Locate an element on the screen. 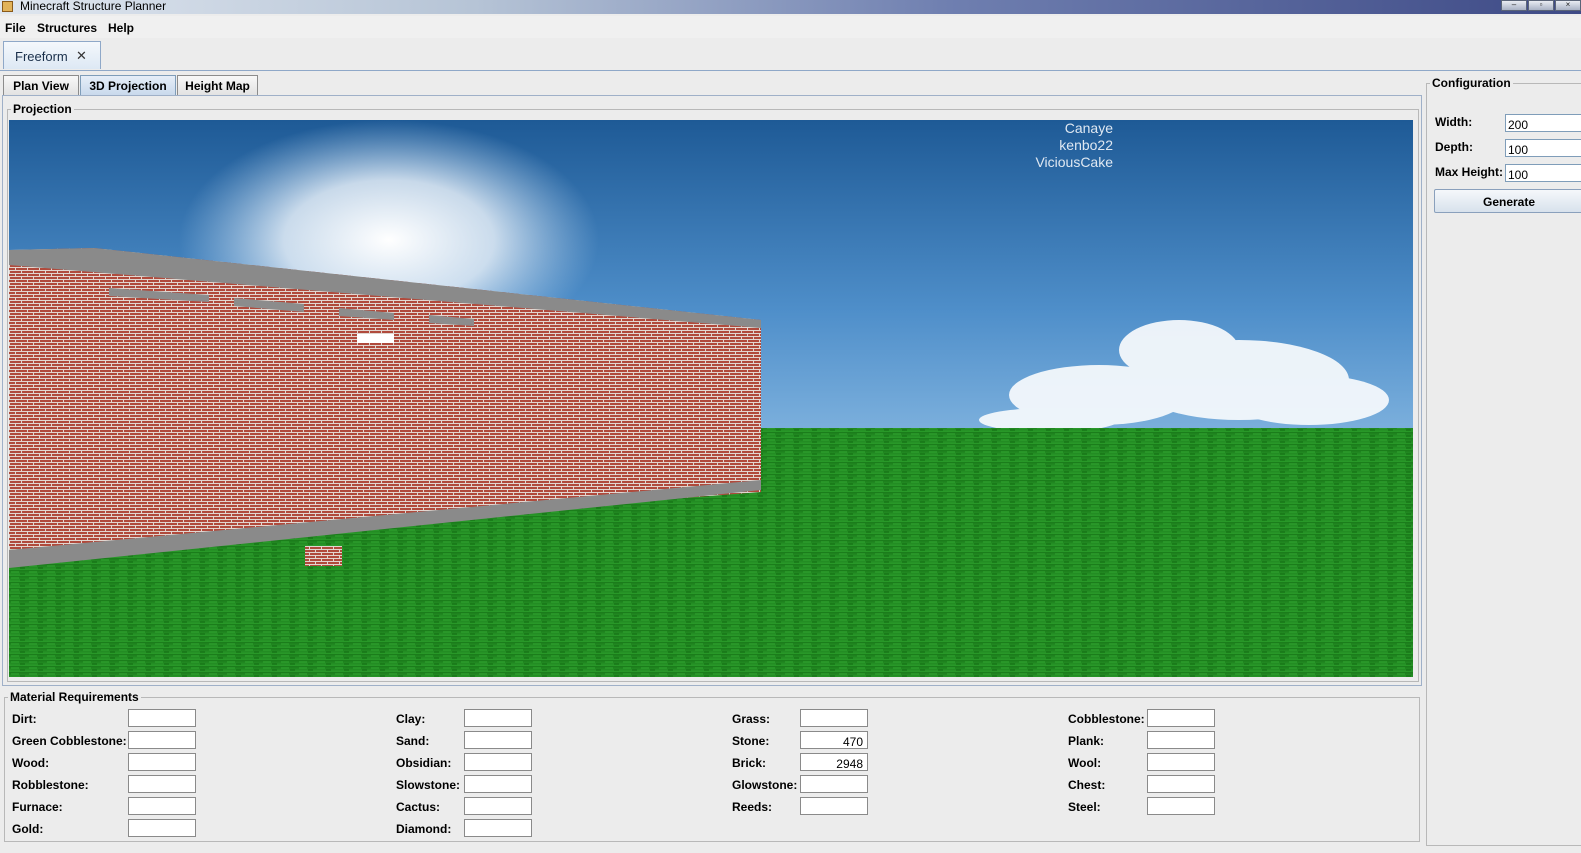 This screenshot has height=853, width=1581. material-label: Green Cobblestone: is located at coordinates (69, 741).